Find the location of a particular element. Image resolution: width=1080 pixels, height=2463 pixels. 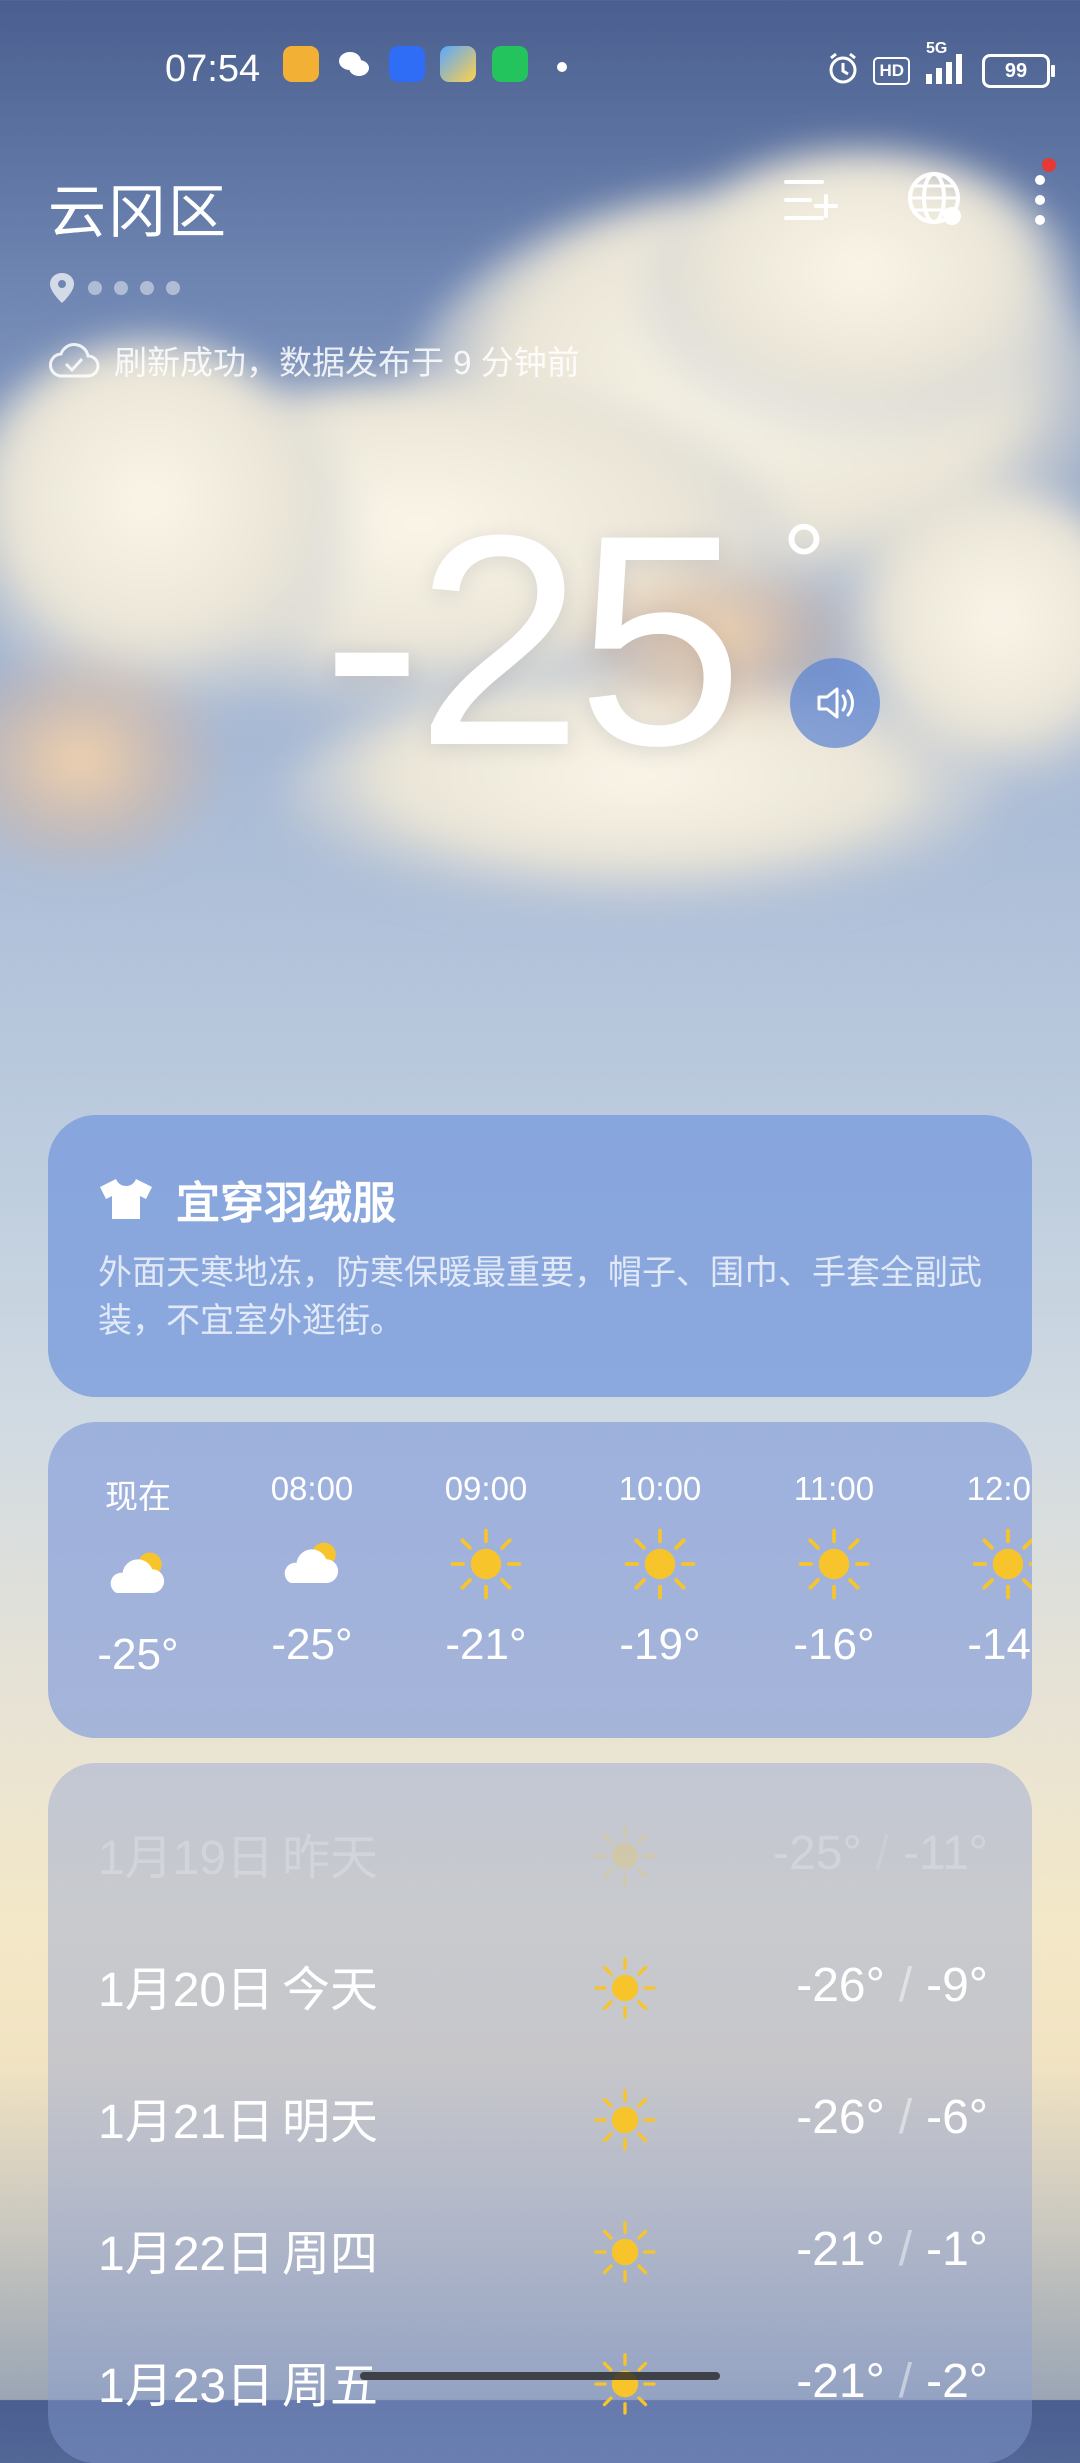

speaker-button is located at coordinates (835, 703).